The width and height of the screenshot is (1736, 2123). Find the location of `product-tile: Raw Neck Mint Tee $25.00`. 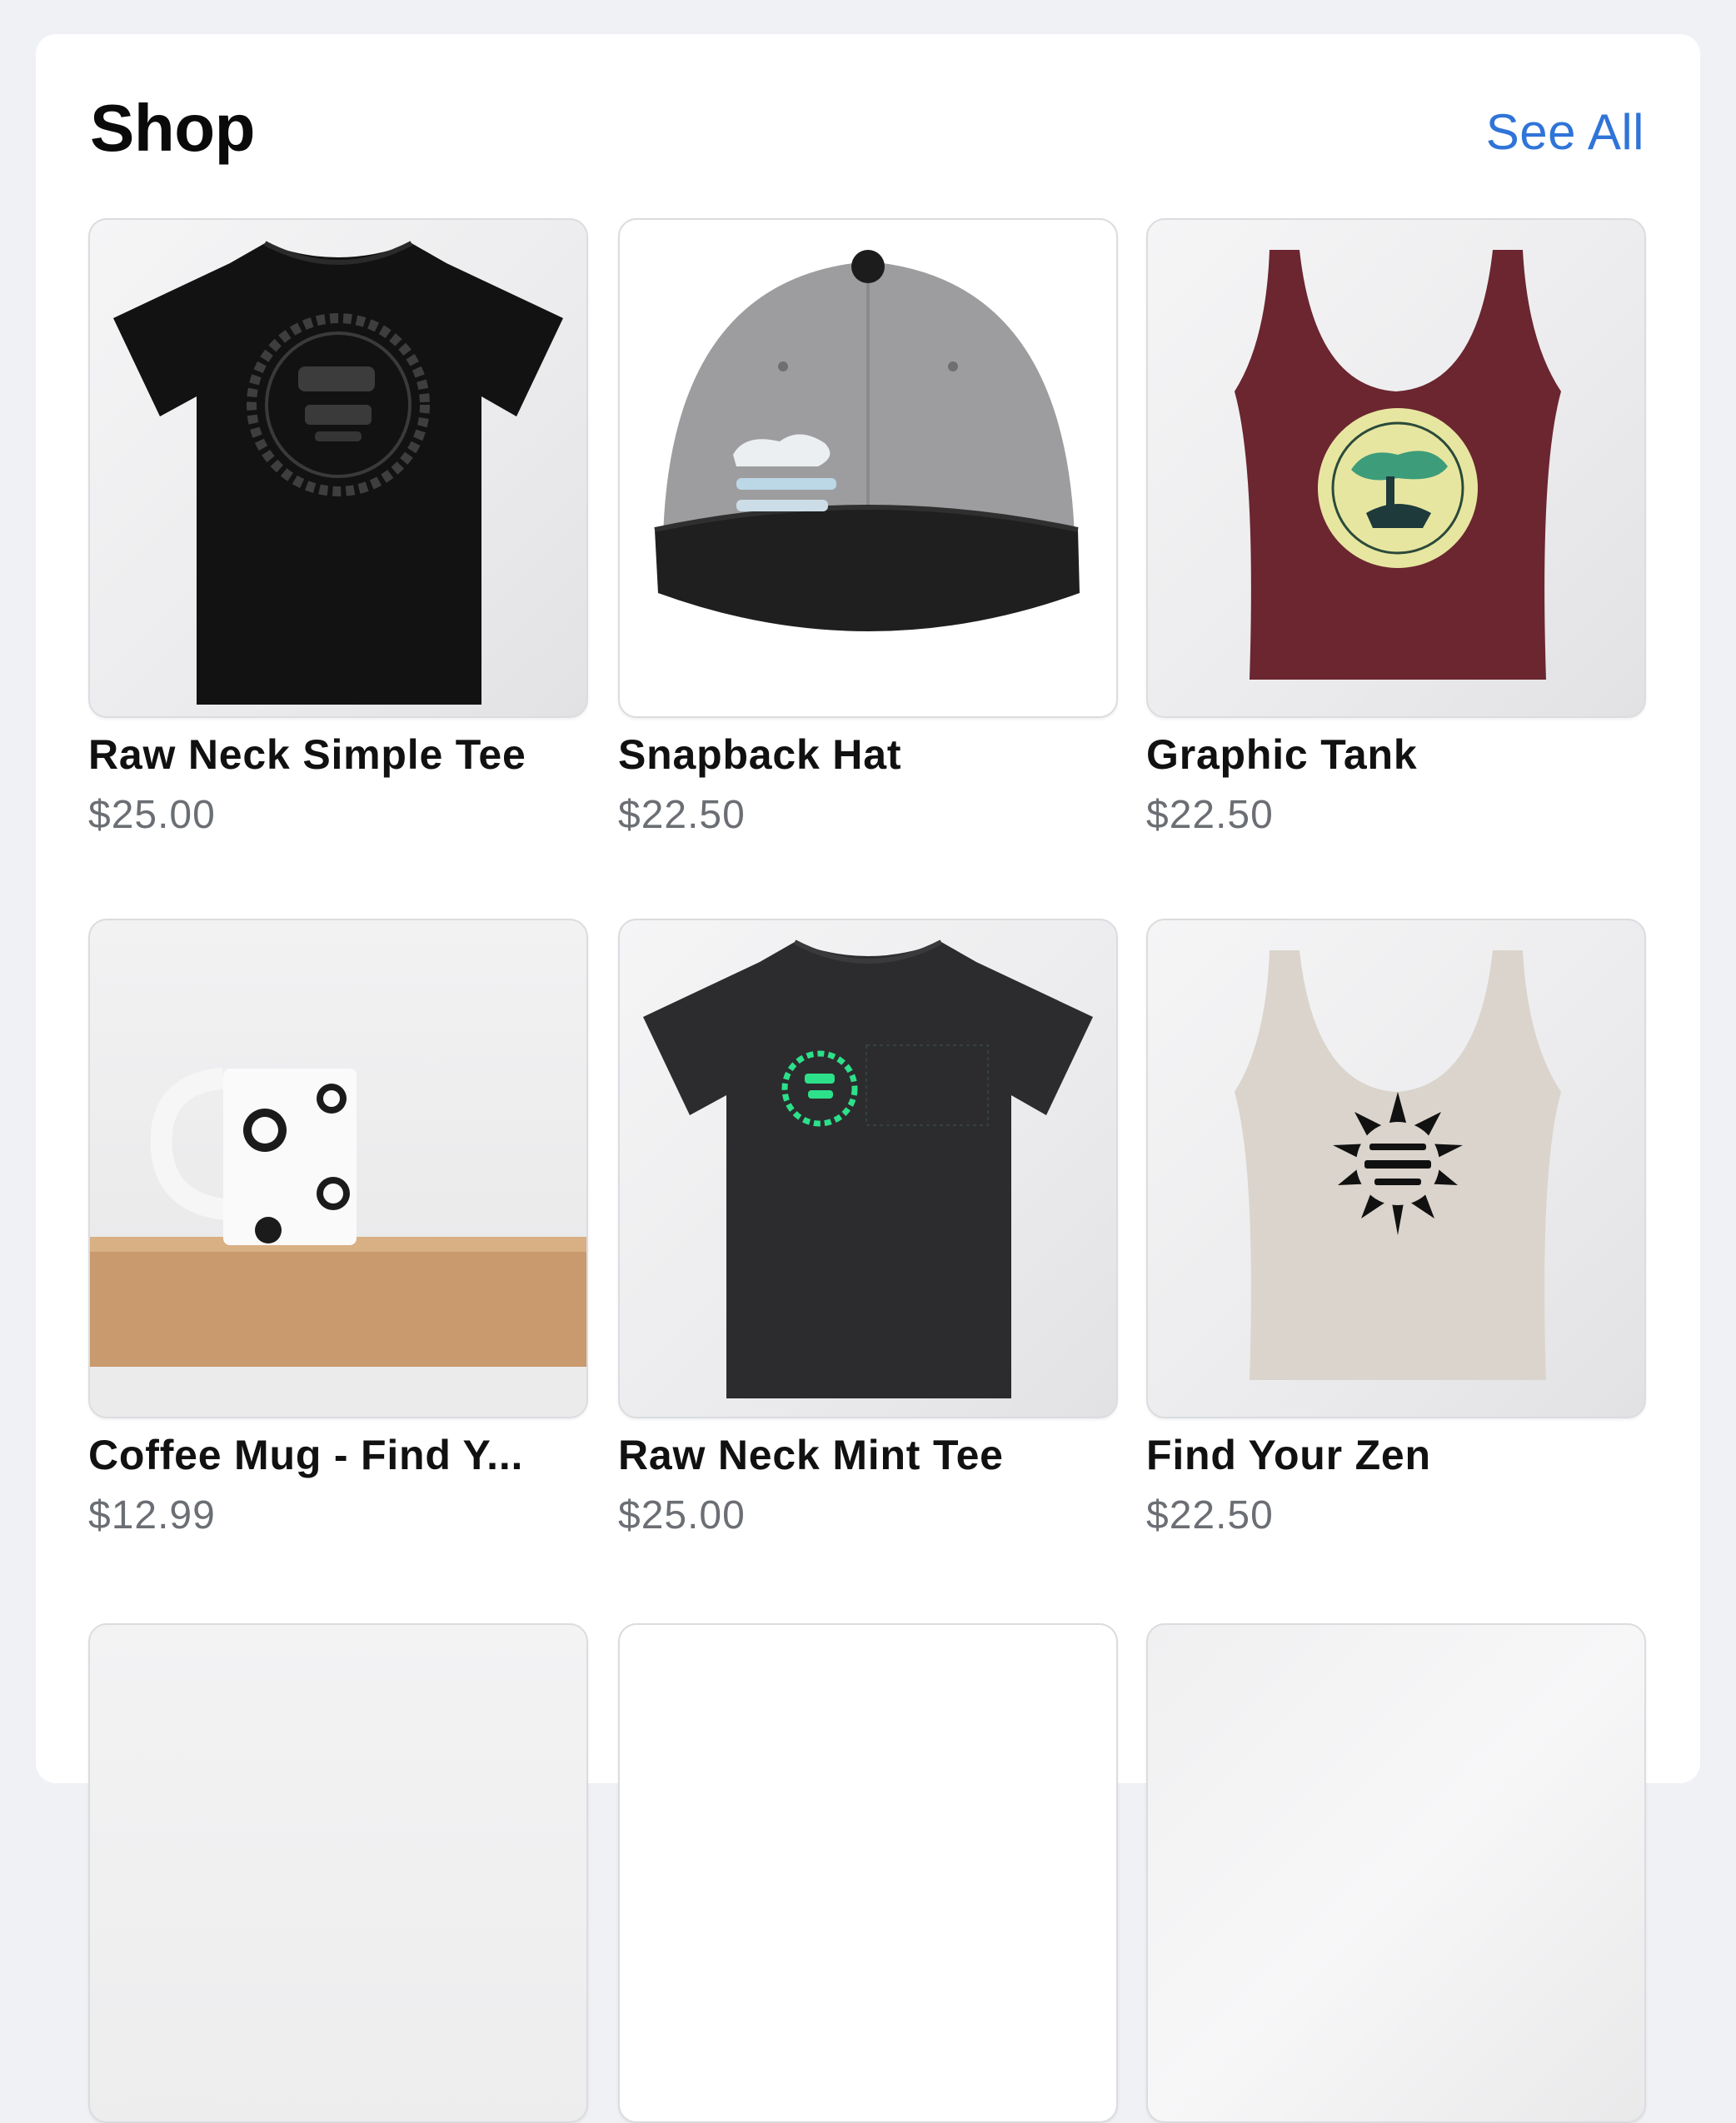

product-tile: Raw Neck Mint Tee $25.00 is located at coordinates (868, 1230).